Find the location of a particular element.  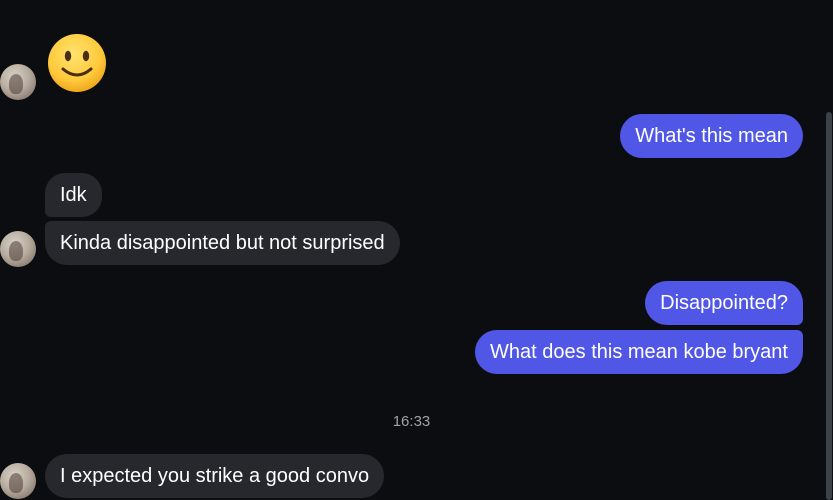

incoming-message-bubble: Kinda disappointed but not surprised is located at coordinates (222, 243).